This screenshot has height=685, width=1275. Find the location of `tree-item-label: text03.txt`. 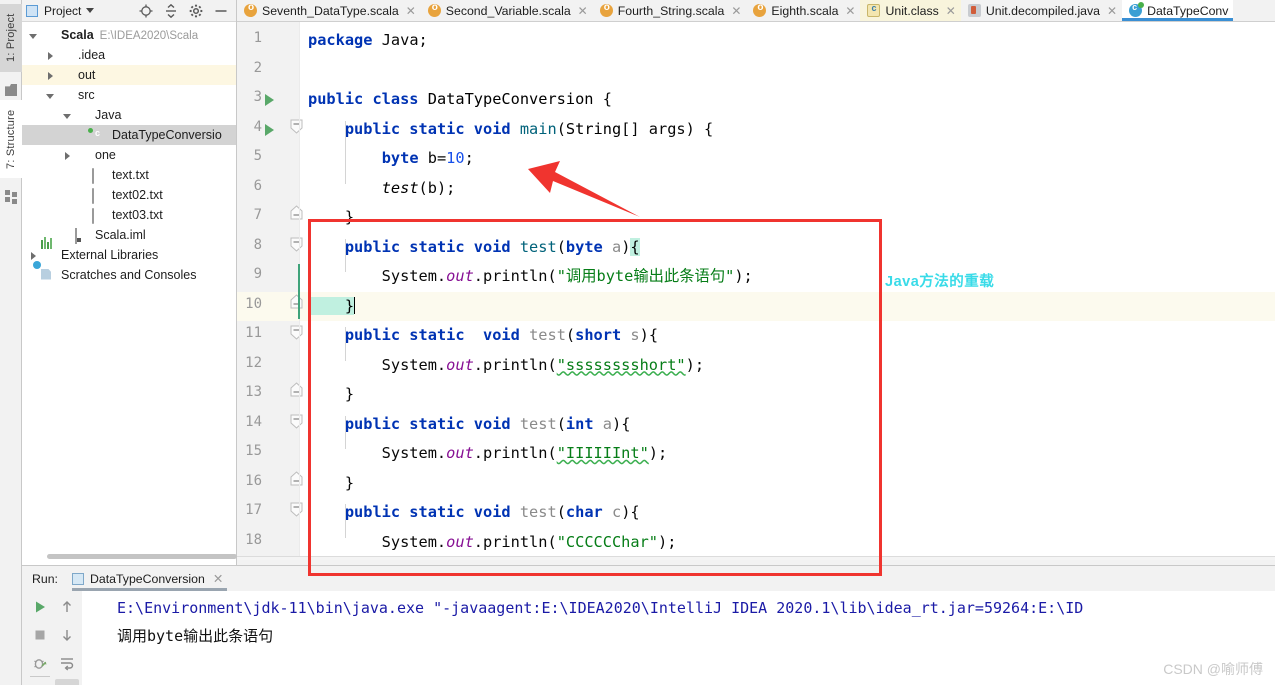

tree-item-label: text03.txt is located at coordinates (137, 215).